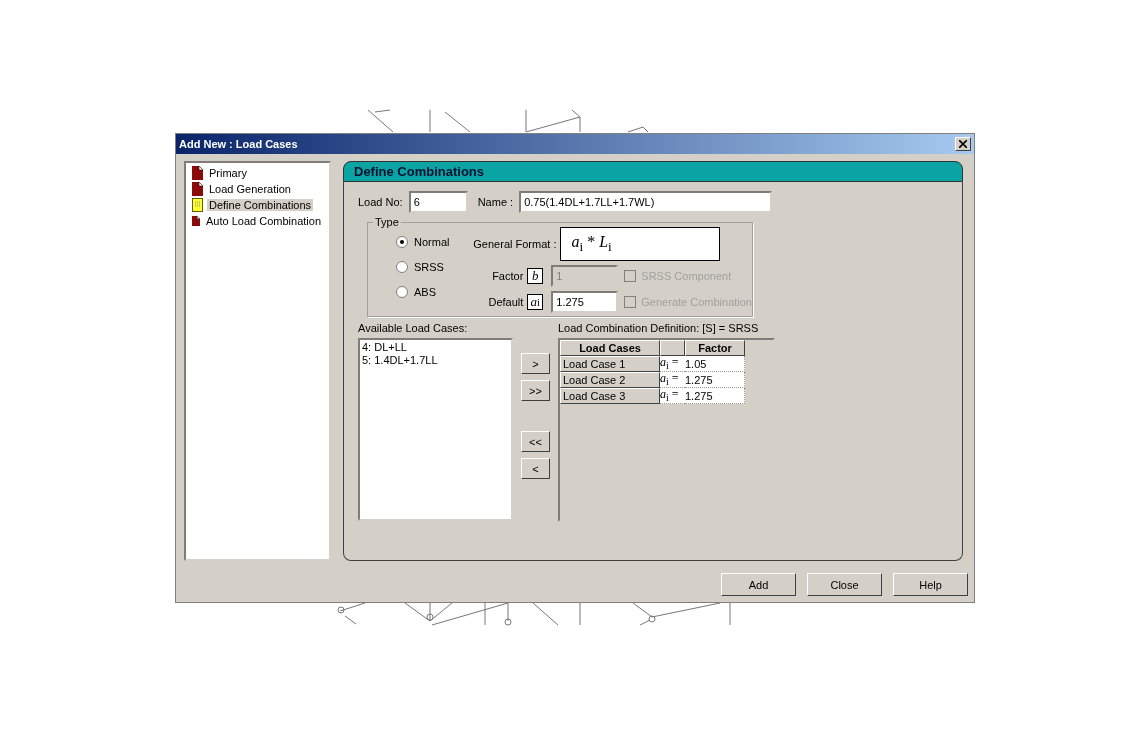 The height and width of the screenshot is (734, 1133). I want to click on dialog-button: Add, so click(758, 584).